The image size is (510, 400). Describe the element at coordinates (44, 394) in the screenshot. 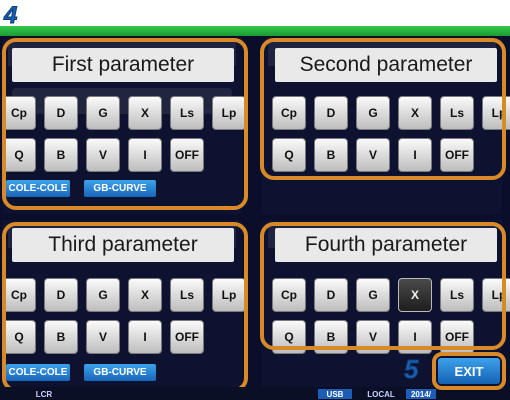

I see `status-mode: LCR` at that location.